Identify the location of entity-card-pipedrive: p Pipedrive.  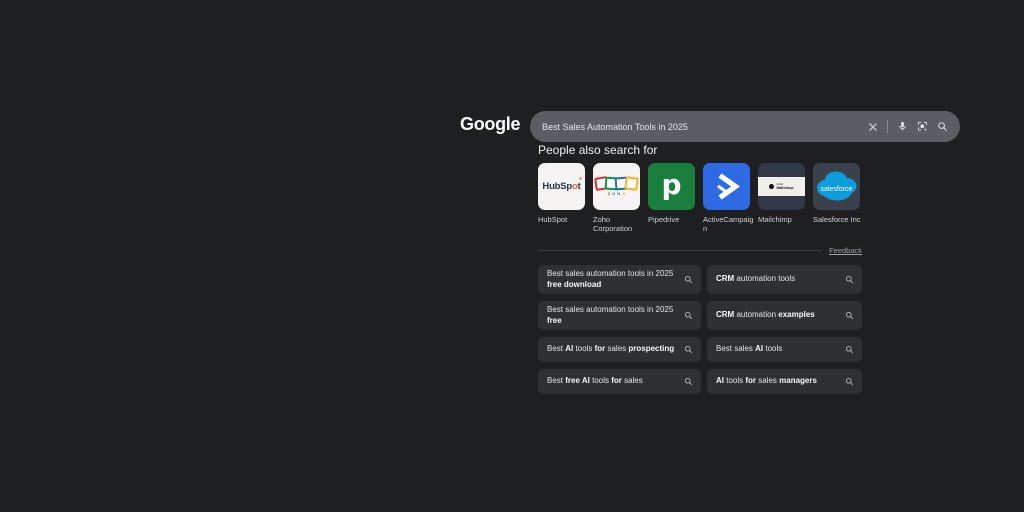
(671, 198).